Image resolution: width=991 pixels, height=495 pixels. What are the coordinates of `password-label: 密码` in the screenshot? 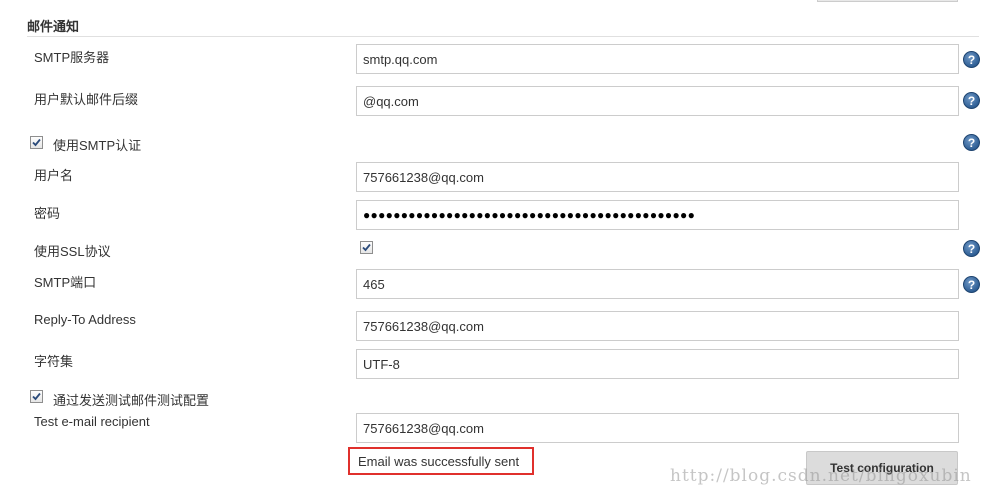 It's located at (47, 213).